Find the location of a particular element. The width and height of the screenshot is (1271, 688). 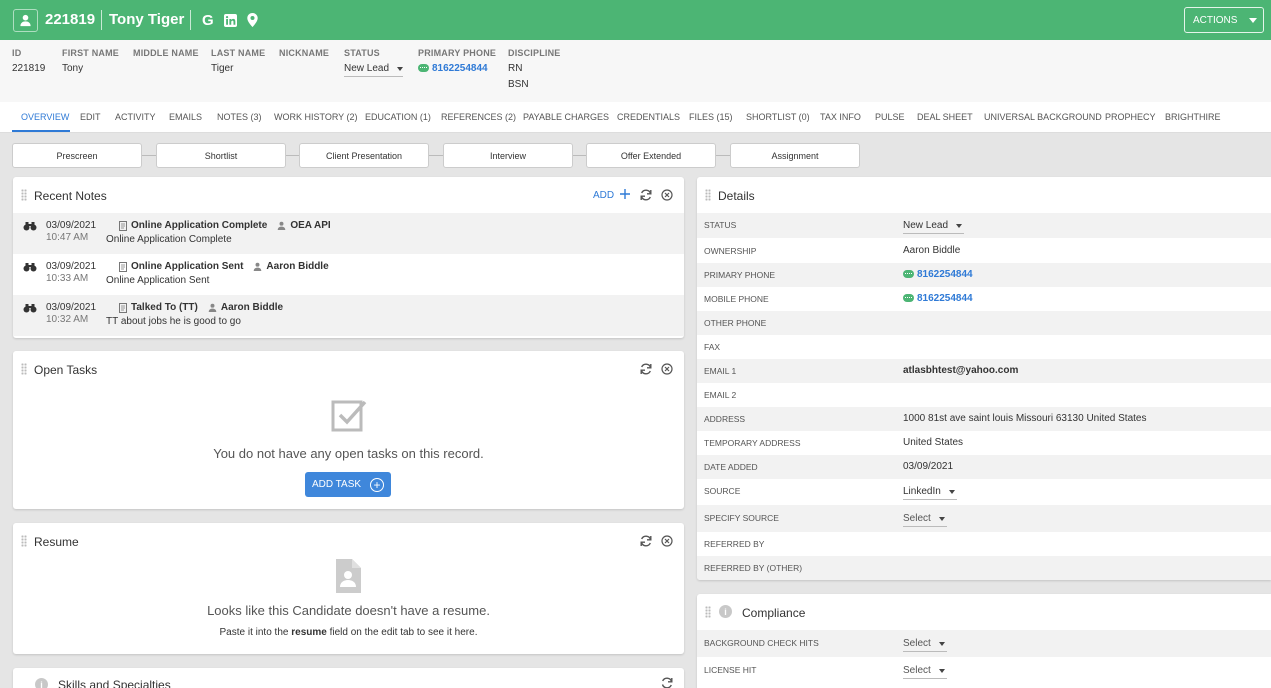

note-user: Aaron Biddle is located at coordinates (252, 307).